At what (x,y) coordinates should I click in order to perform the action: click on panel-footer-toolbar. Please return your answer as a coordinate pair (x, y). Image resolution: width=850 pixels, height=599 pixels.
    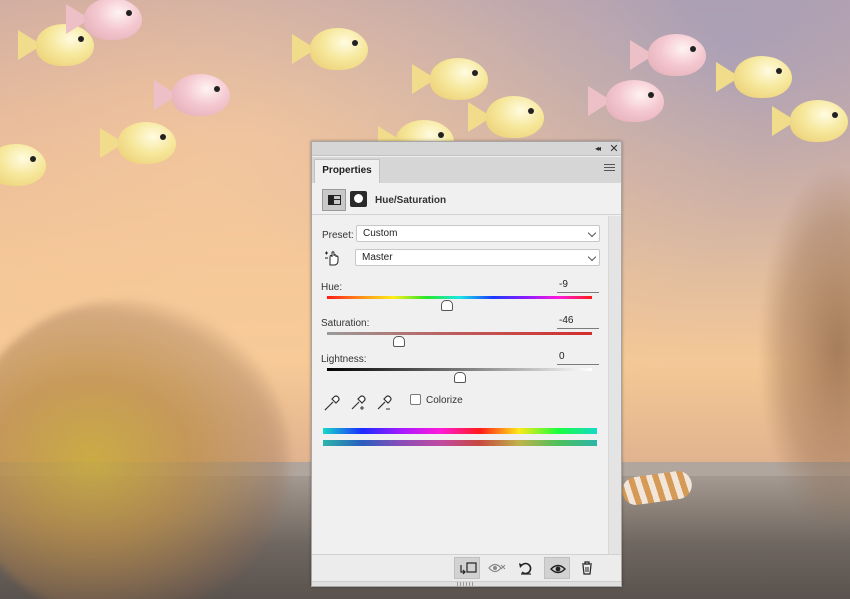
    Looking at the image, I should click on (466, 567).